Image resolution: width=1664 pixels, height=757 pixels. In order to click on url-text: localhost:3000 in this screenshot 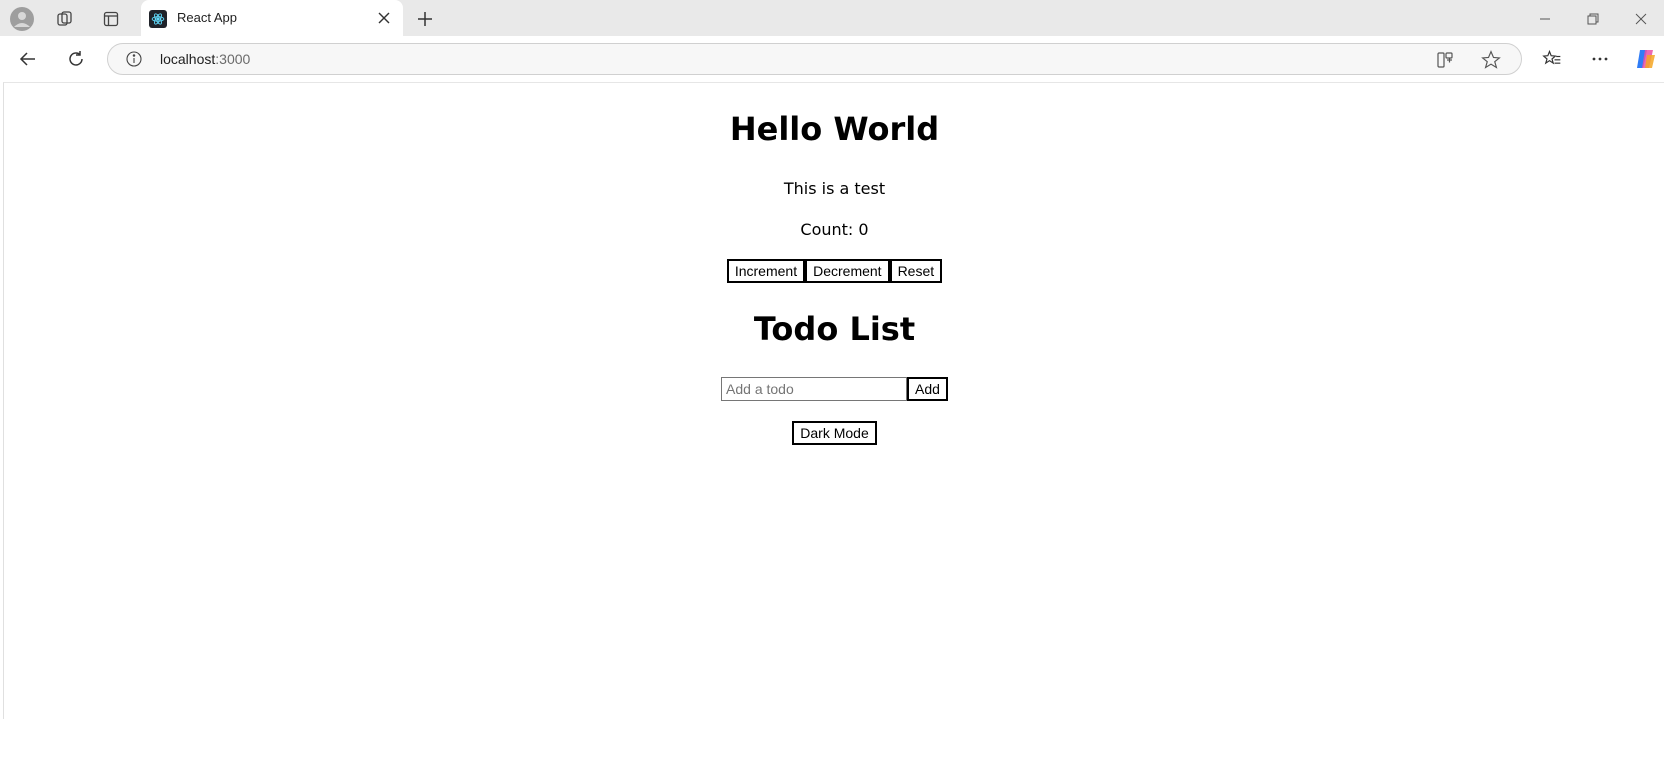, I will do `click(205, 59)`.